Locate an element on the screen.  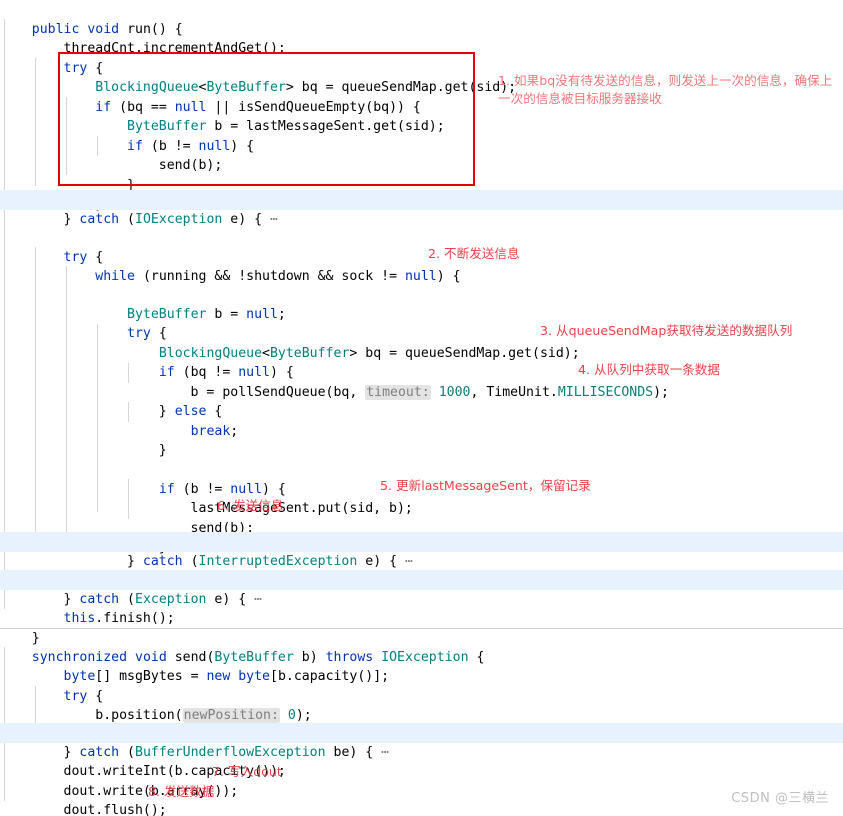
code-line: if (b != null) { is located at coordinates (421, 135).